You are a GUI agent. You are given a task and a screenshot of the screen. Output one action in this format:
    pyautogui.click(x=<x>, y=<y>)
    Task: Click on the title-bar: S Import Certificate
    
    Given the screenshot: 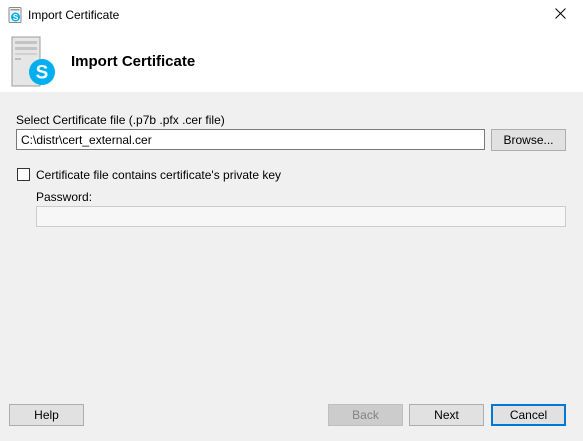 What is the action you would take?
    pyautogui.click(x=291, y=15)
    